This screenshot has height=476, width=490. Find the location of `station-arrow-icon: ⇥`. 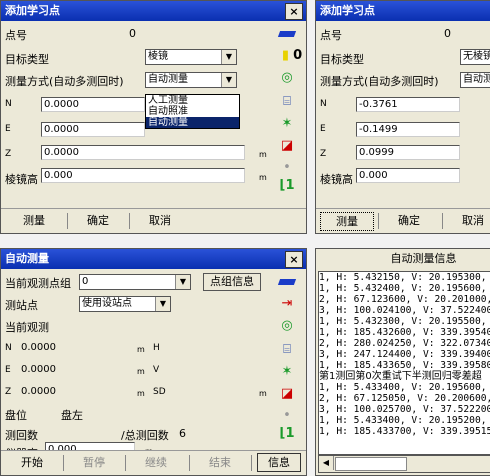

station-arrow-icon: ⇥ is located at coordinates (287, 304).